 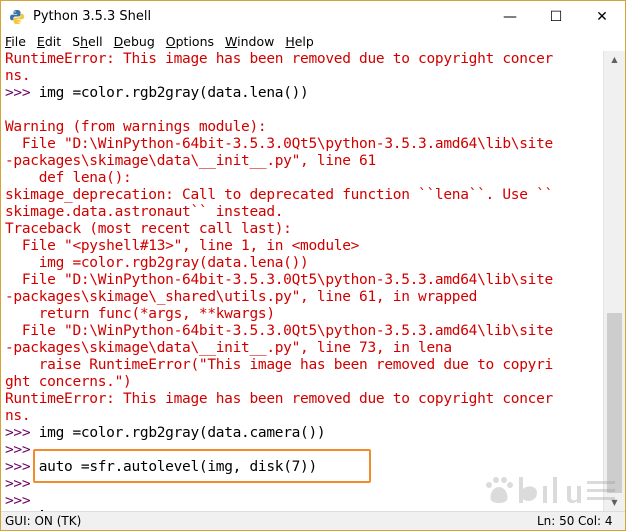 What do you see at coordinates (140, 314) in the screenshot?
I see `console-line: return func(*args, **kwargs)` at bounding box center [140, 314].